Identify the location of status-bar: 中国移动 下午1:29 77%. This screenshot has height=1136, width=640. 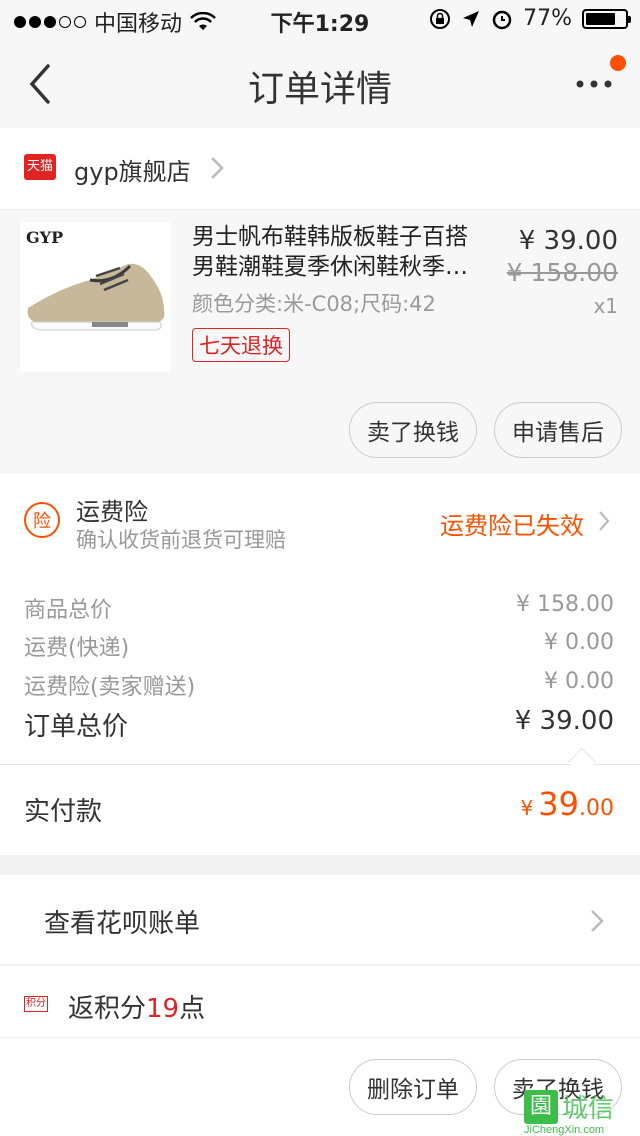
(320, 20).